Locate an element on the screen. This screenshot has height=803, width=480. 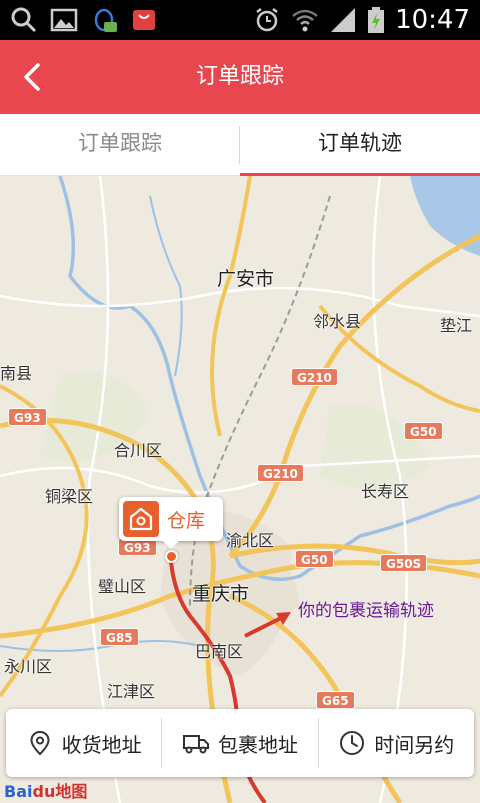
place-label: 垫江 is located at coordinates (456, 325).